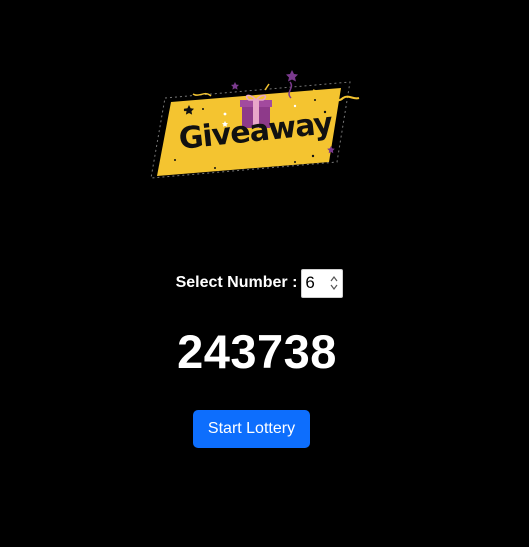 The image size is (529, 547). Describe the element at coordinates (257, 351) in the screenshot. I see `lottery-result-number: 243738` at that location.